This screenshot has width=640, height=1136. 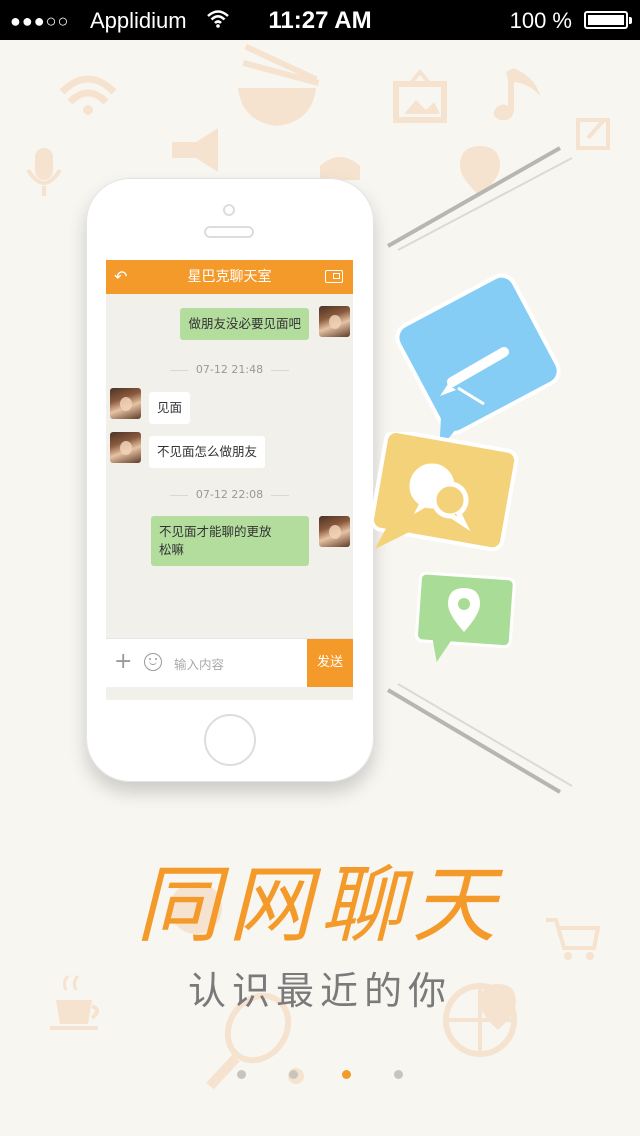 I want to click on wifi-bg-icon, so click(x=88, y=95).